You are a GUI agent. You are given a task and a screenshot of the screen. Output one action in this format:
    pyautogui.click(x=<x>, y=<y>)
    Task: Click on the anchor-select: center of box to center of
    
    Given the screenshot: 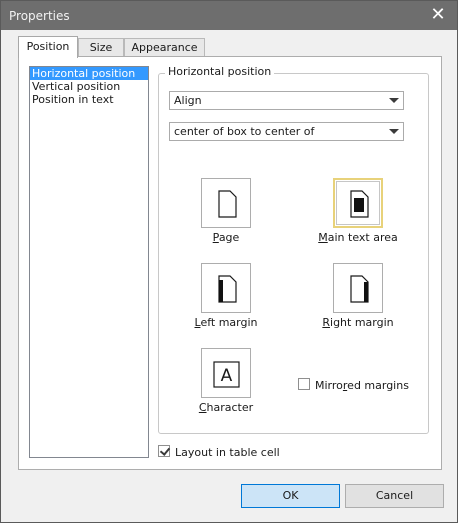 What is the action you would take?
    pyautogui.click(x=286, y=131)
    